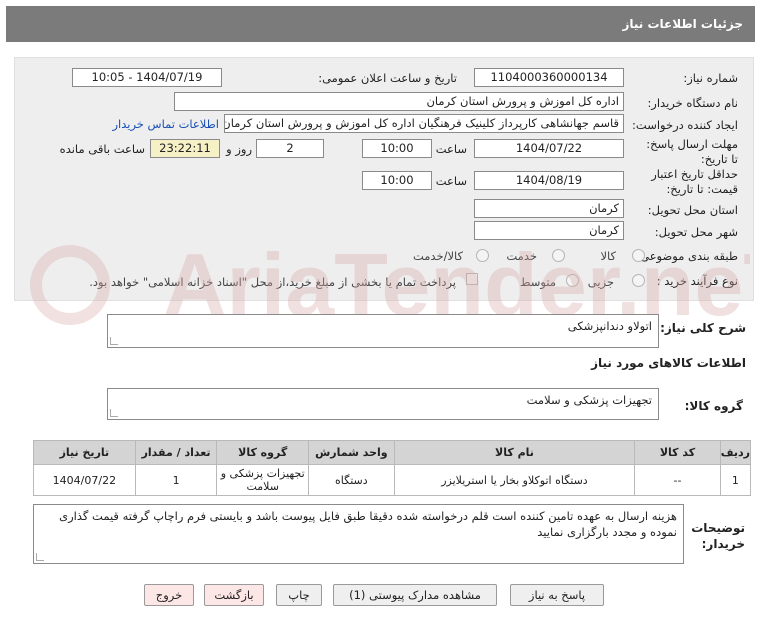 Image resolution: width=761 pixels, height=622 pixels. What do you see at coordinates (558, 255) in the screenshot?
I see `category-service-radio` at bounding box center [558, 255].